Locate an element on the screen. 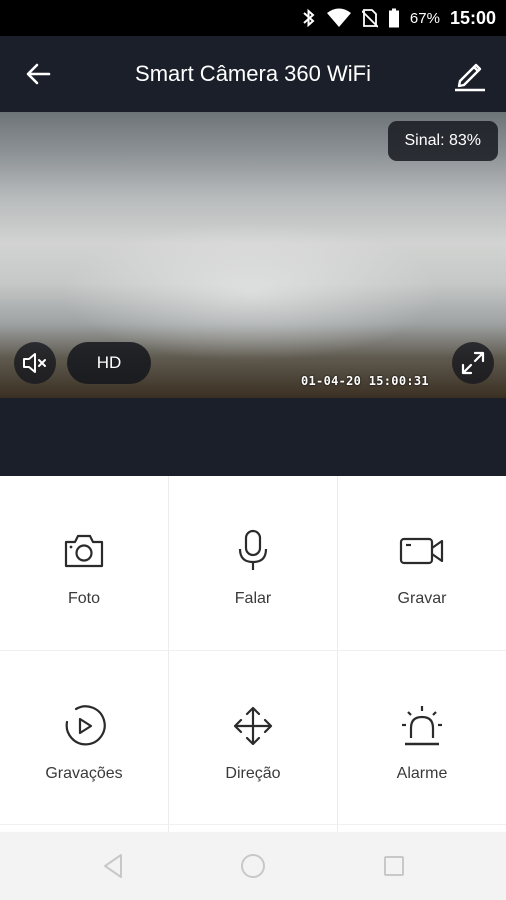  move-arrows-icon is located at coordinates (253, 726).